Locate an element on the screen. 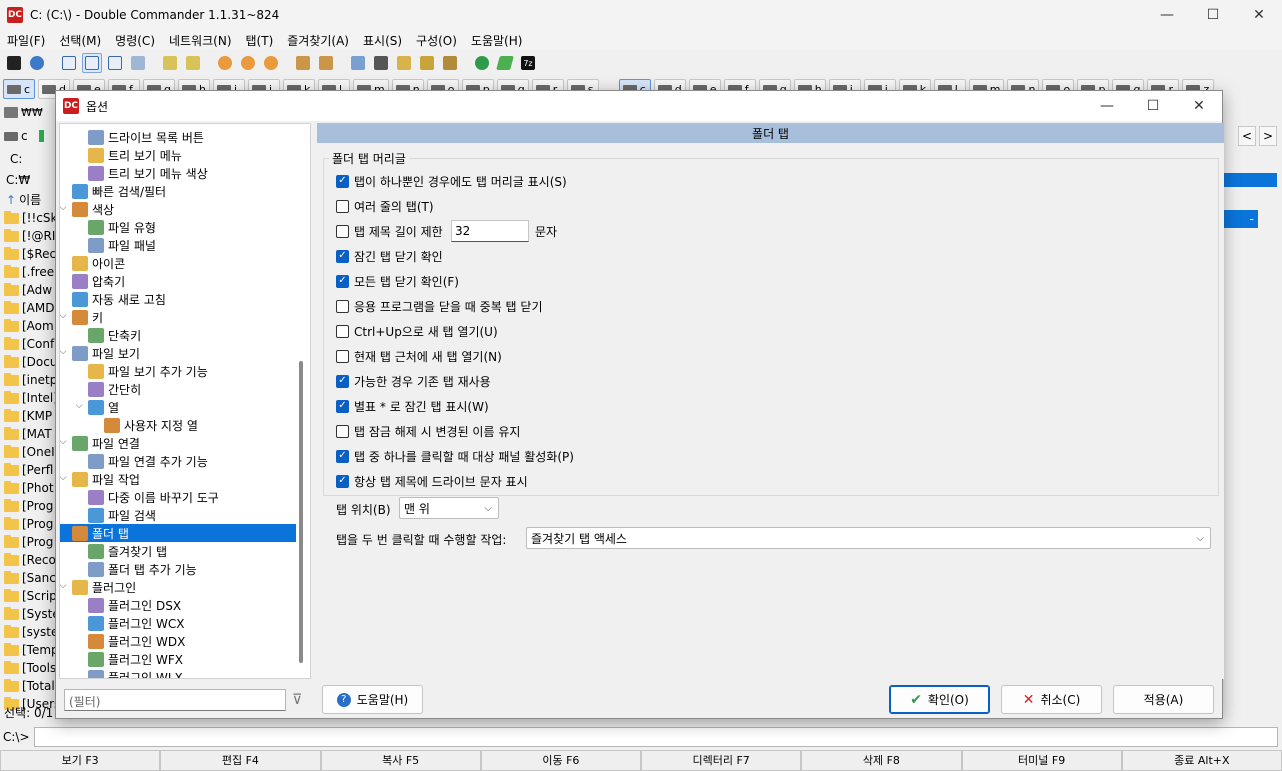 The width and height of the screenshot is (1282, 771). tree-item-23: 즐겨찾기 탭 is located at coordinates (130, 551).